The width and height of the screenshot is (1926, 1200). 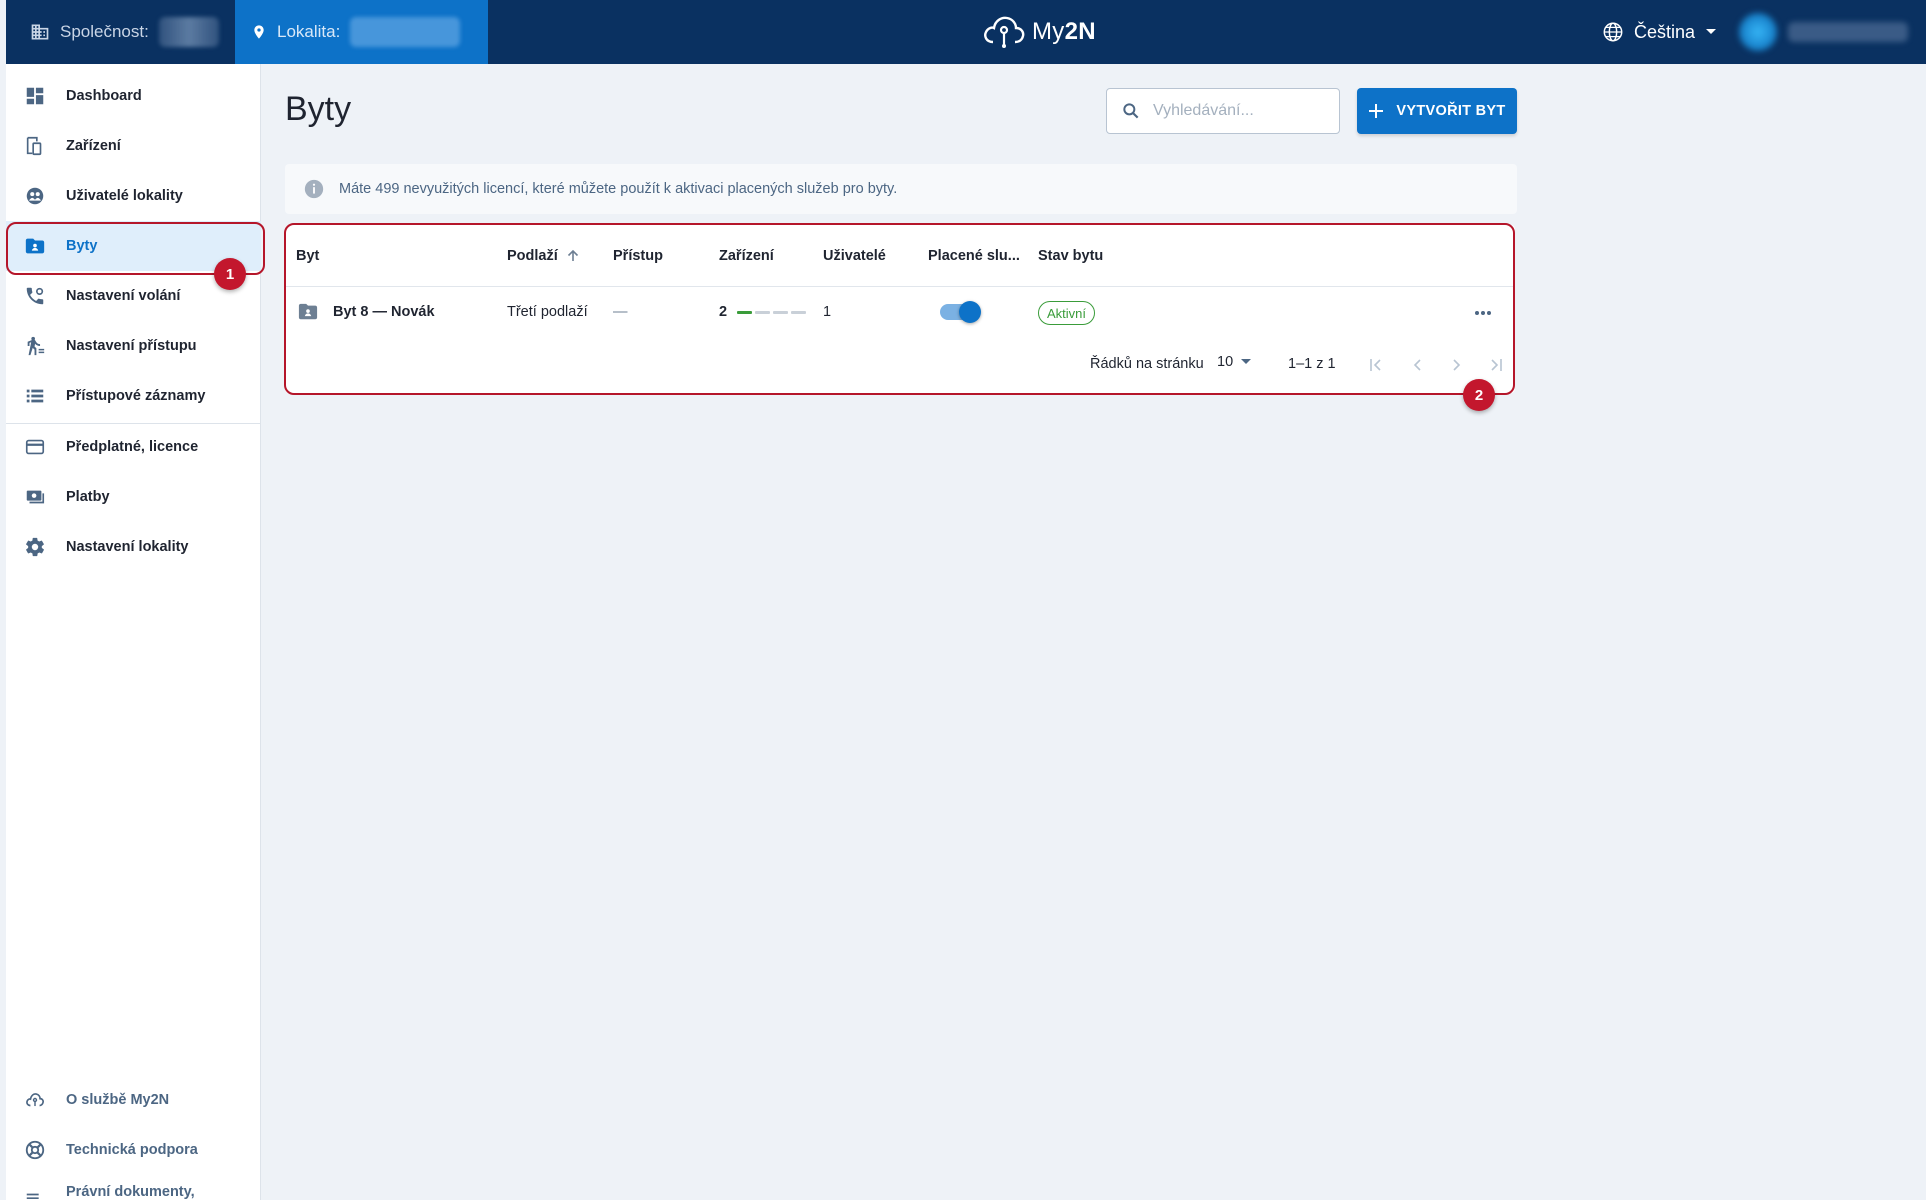 What do you see at coordinates (230, 274) in the screenshot?
I see `annotation-badge-1: 1` at bounding box center [230, 274].